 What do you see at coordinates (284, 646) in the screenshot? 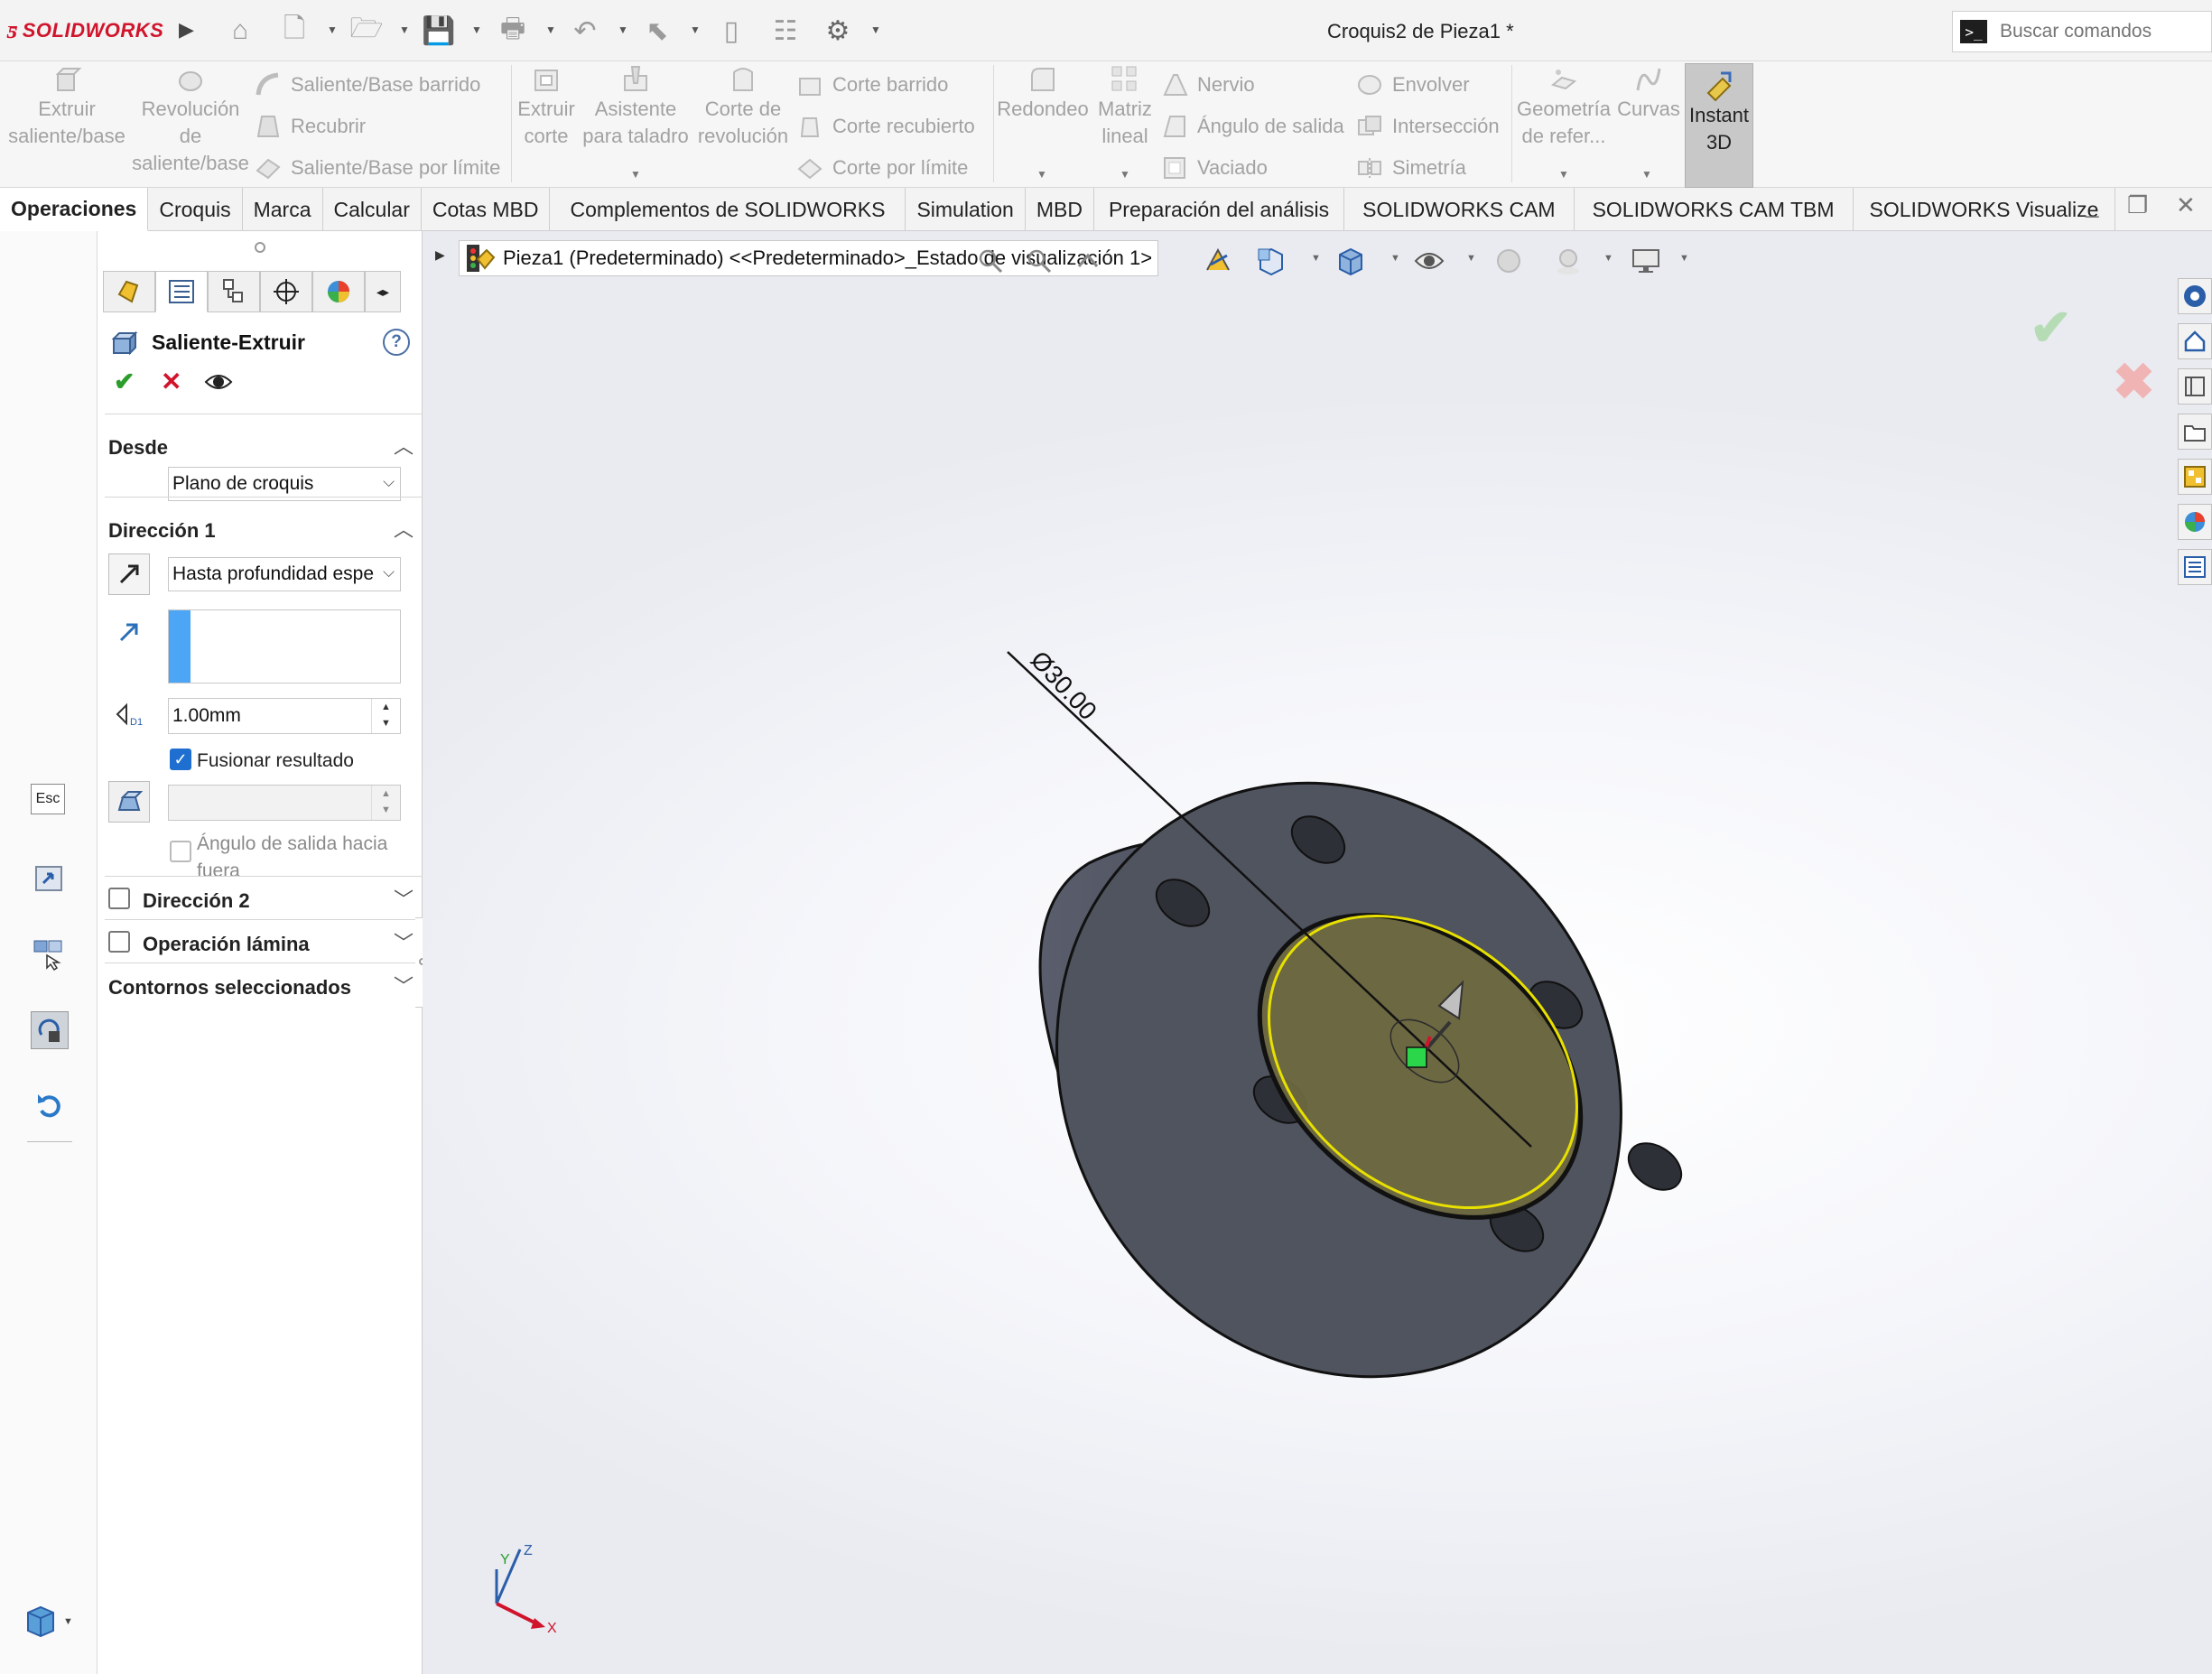
I see `direction-reference-selection-box` at bounding box center [284, 646].